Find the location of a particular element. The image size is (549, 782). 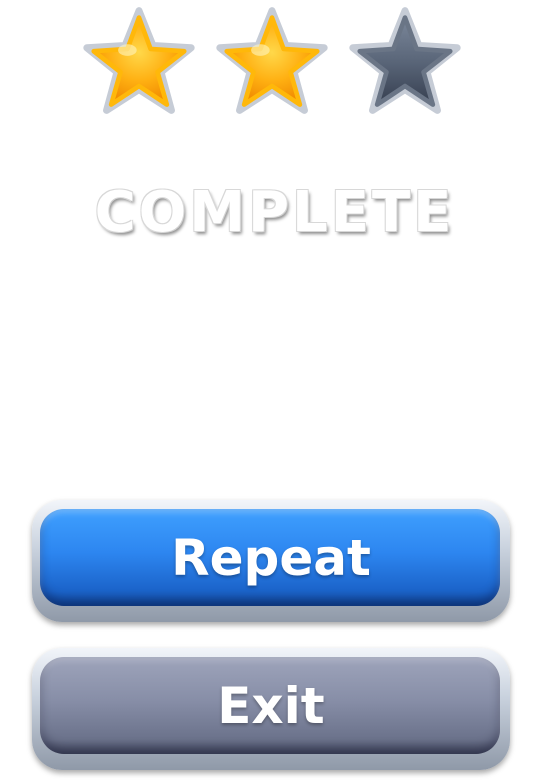

exit-button-label: Exit is located at coordinates (271, 706).